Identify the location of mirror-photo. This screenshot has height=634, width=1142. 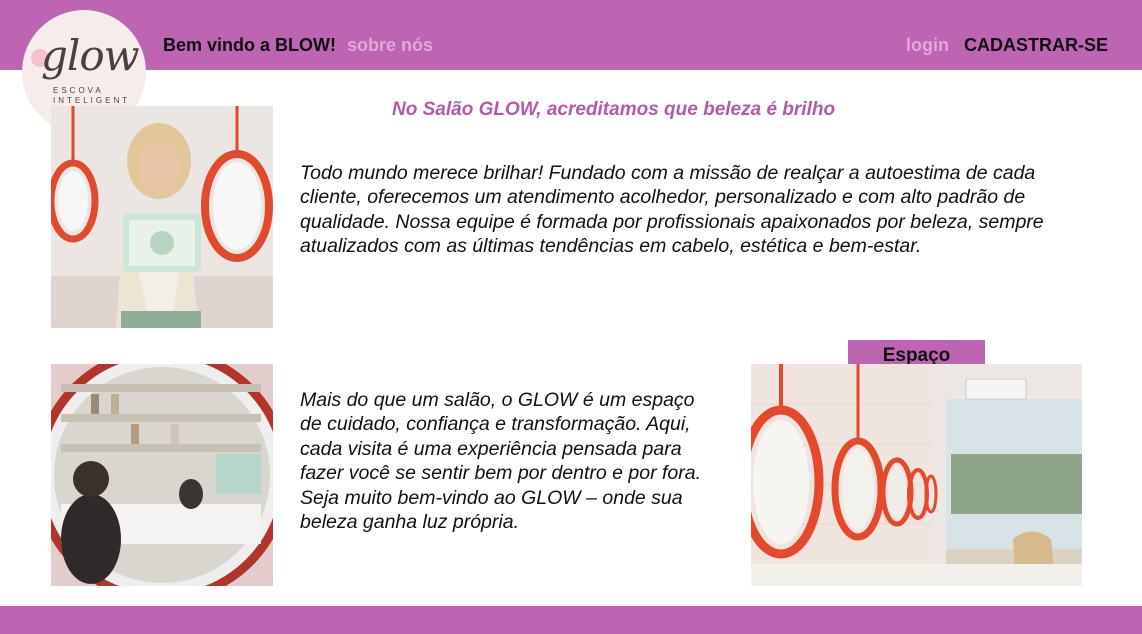
(162, 475).